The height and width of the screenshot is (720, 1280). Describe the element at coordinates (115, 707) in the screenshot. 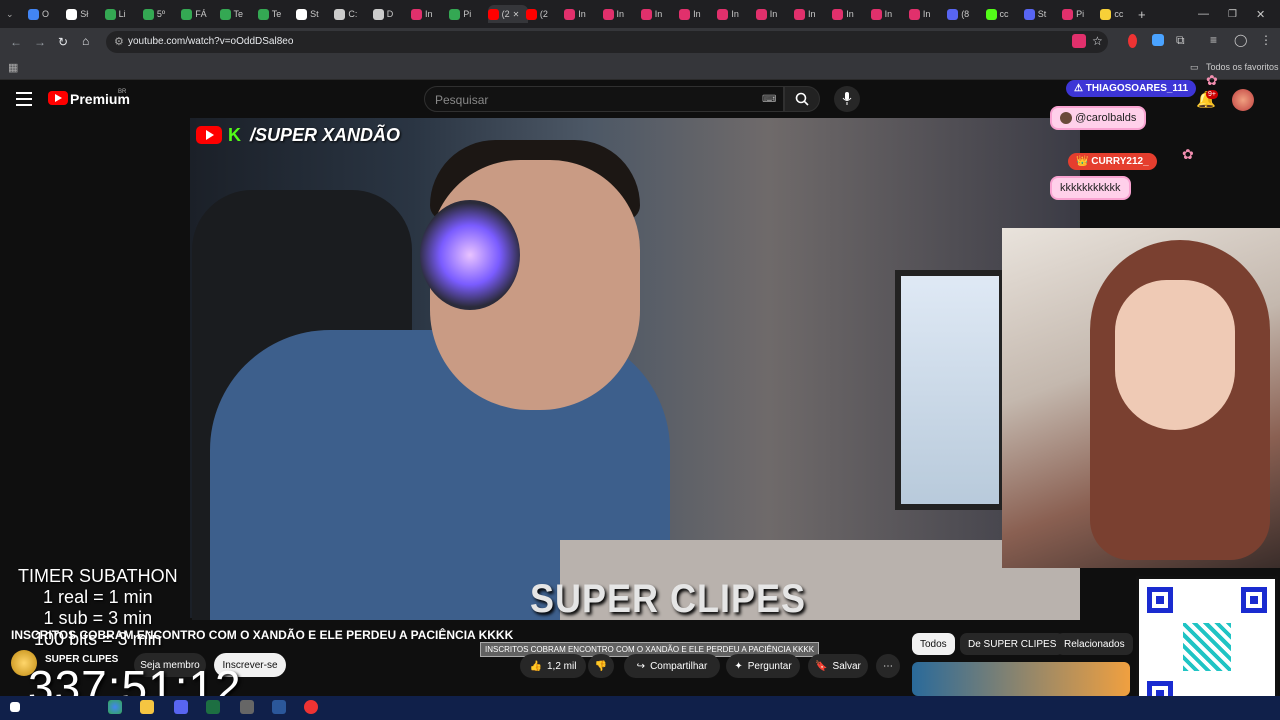

I see `chrome-taskbar-icon` at that location.